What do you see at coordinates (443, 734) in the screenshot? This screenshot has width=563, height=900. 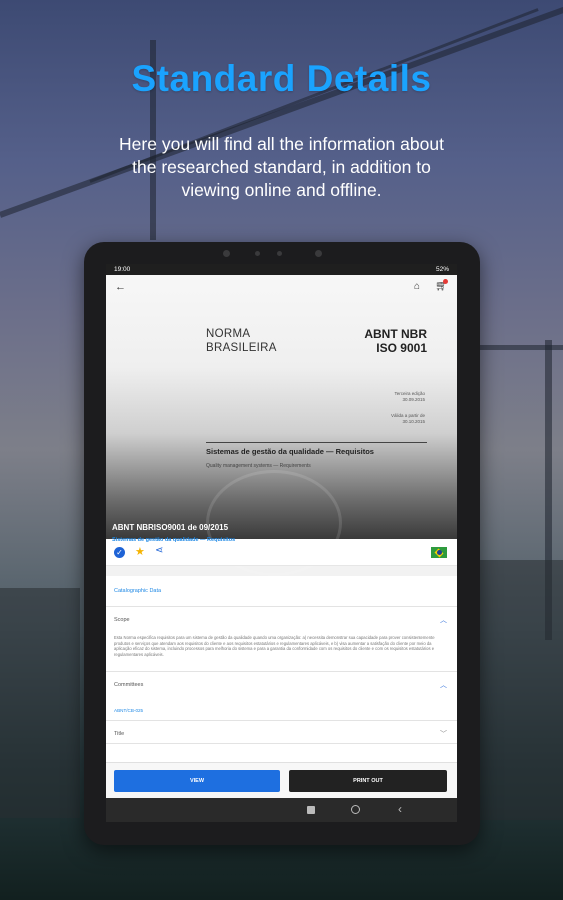 I see `chevron-down-icon: ﹀` at bounding box center [443, 734].